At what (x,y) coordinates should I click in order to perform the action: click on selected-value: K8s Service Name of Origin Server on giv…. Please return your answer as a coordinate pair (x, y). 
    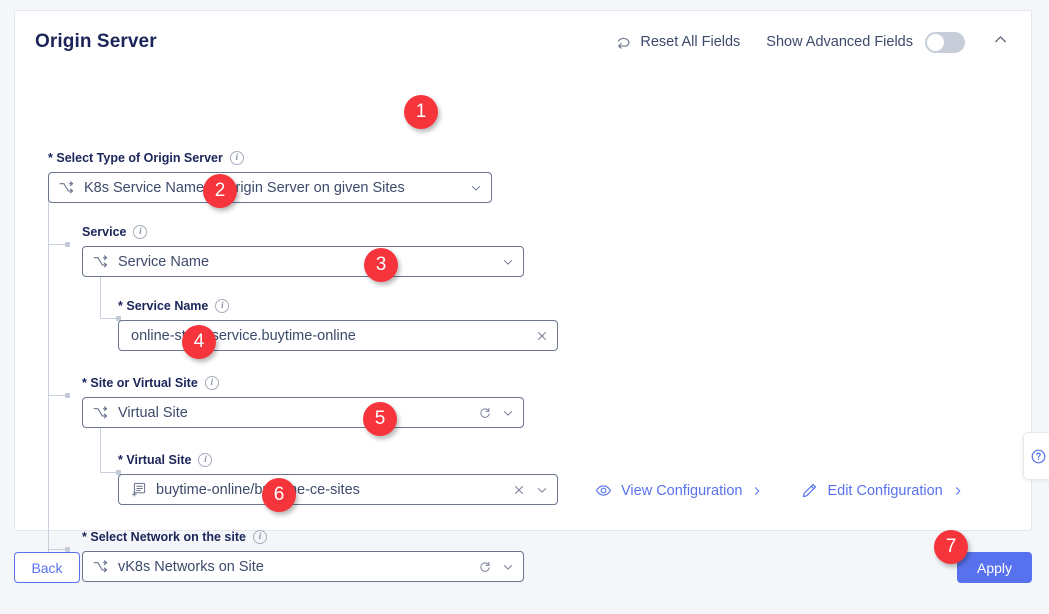
    Looking at the image, I should click on (244, 187).